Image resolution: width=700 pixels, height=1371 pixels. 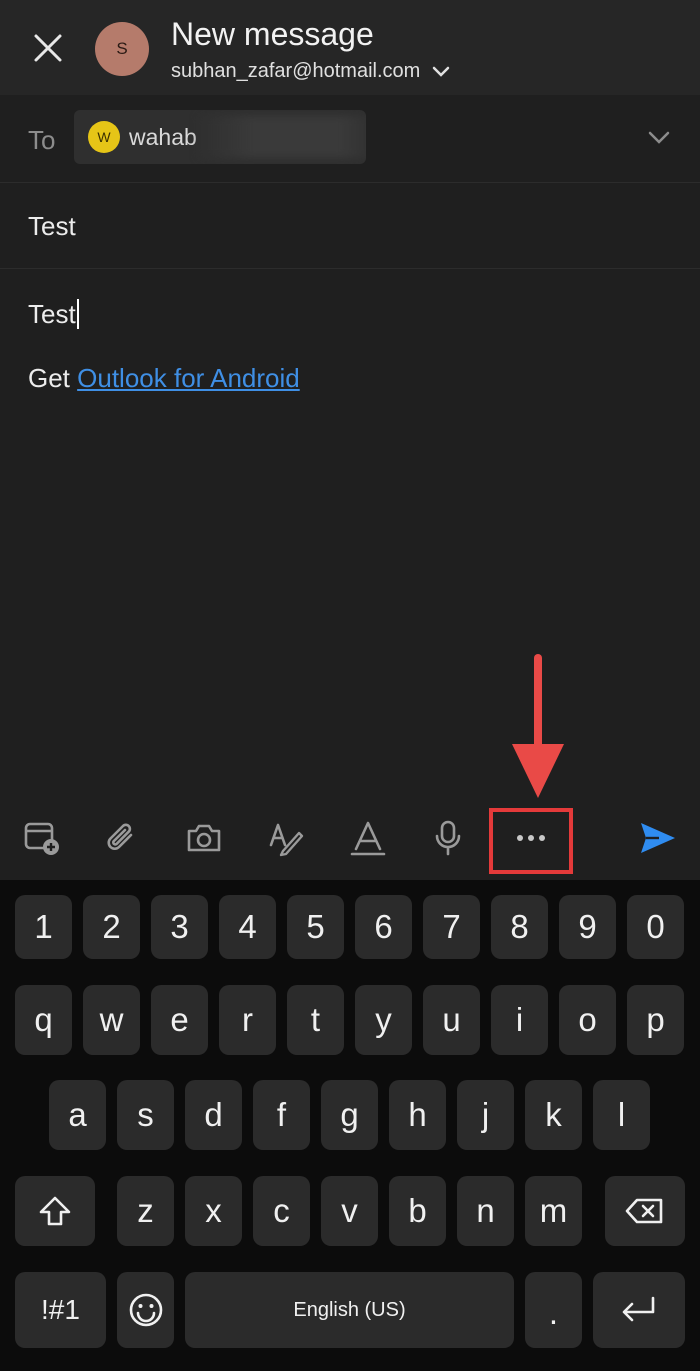 What do you see at coordinates (179, 1020) in the screenshot?
I see `key-e: e` at bounding box center [179, 1020].